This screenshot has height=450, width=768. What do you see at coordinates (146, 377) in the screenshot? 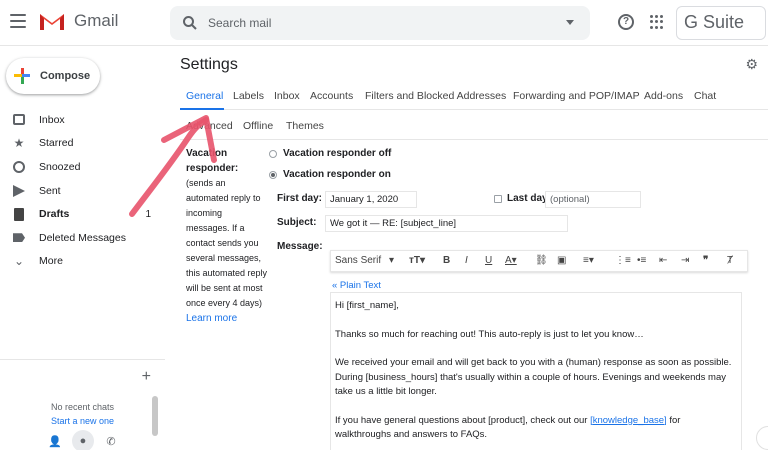
I see `new-chat-plus-icon: +` at bounding box center [146, 377].